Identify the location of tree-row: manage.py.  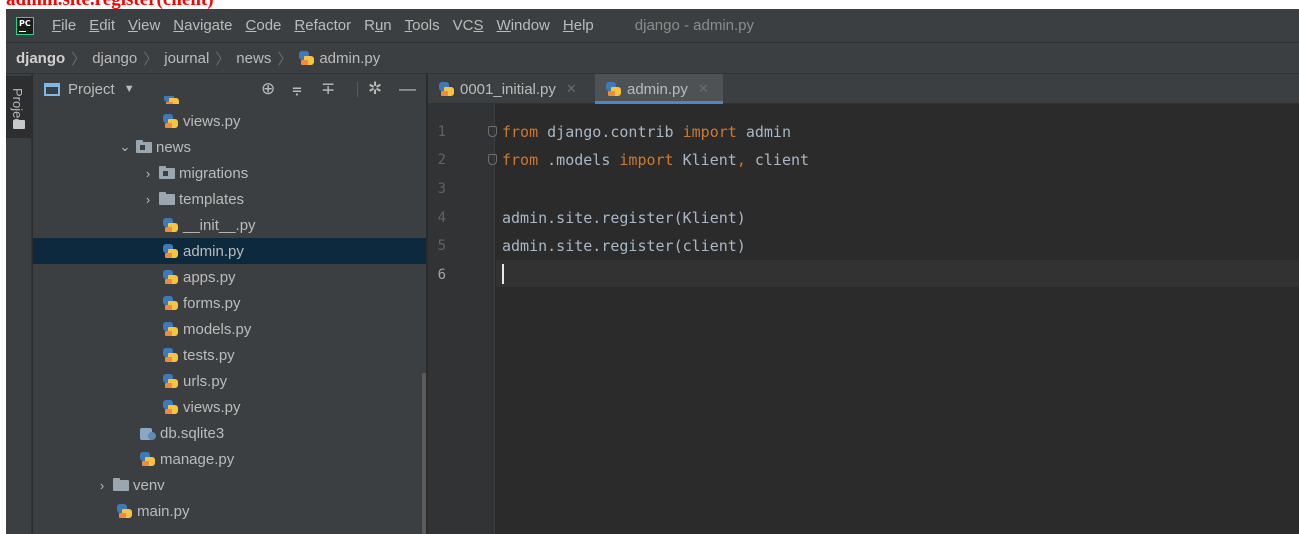
(229, 459).